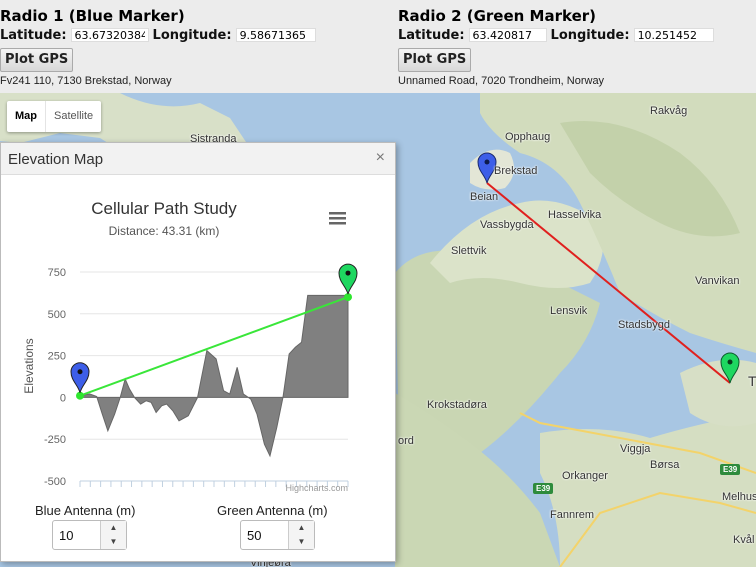  Describe the element at coordinates (55, 440) in the screenshot. I see `y-tick-label: -250` at that location.